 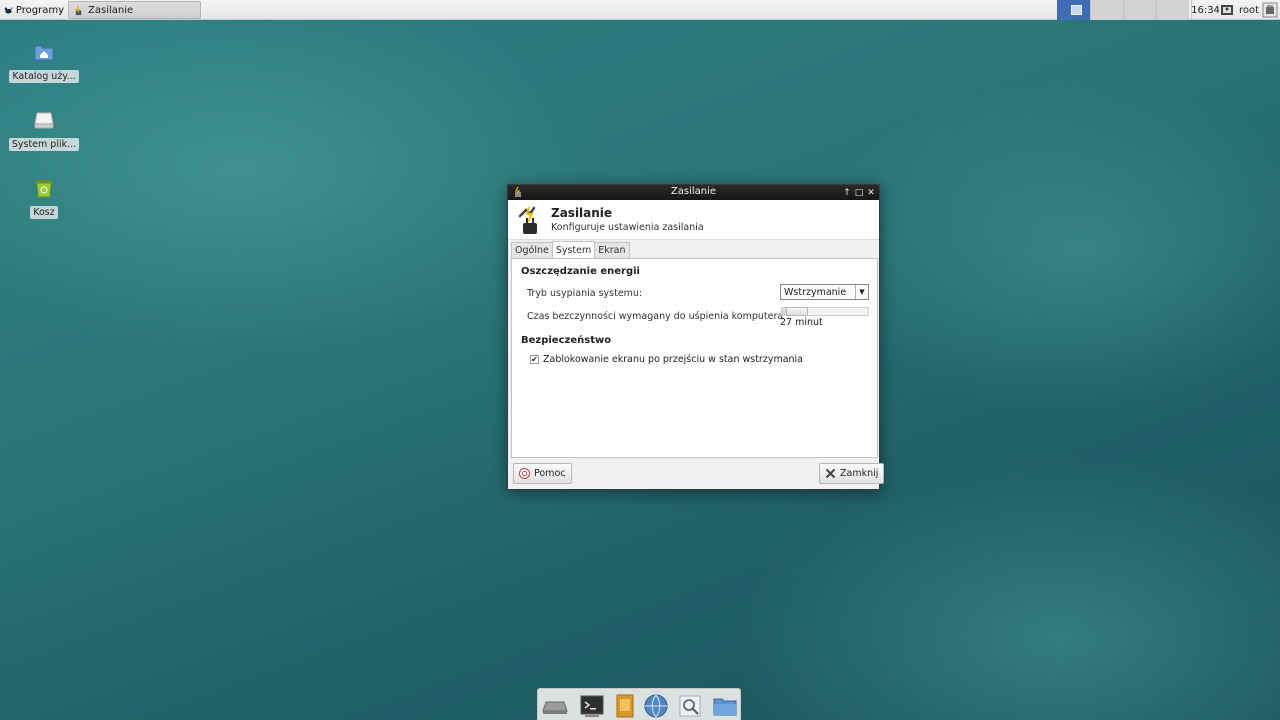 I want to click on user-switch-icon, so click(x=1227, y=10).